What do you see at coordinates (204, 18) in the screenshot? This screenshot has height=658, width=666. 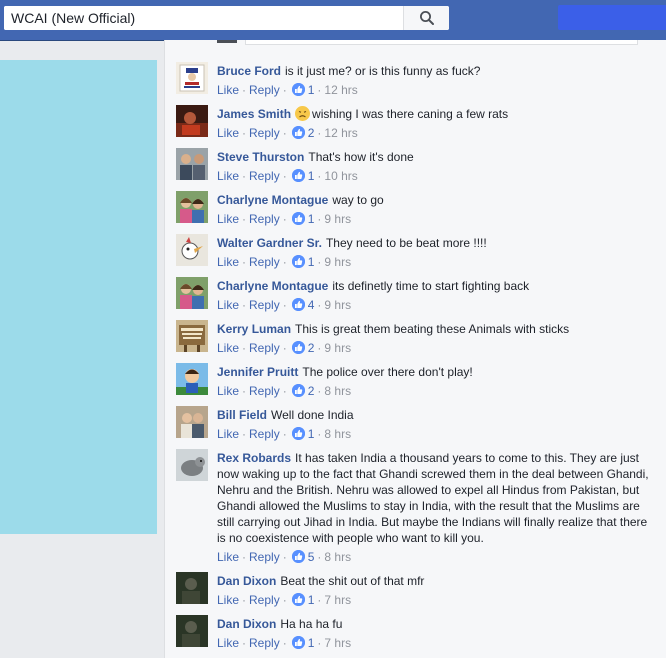 I see `search-input` at bounding box center [204, 18].